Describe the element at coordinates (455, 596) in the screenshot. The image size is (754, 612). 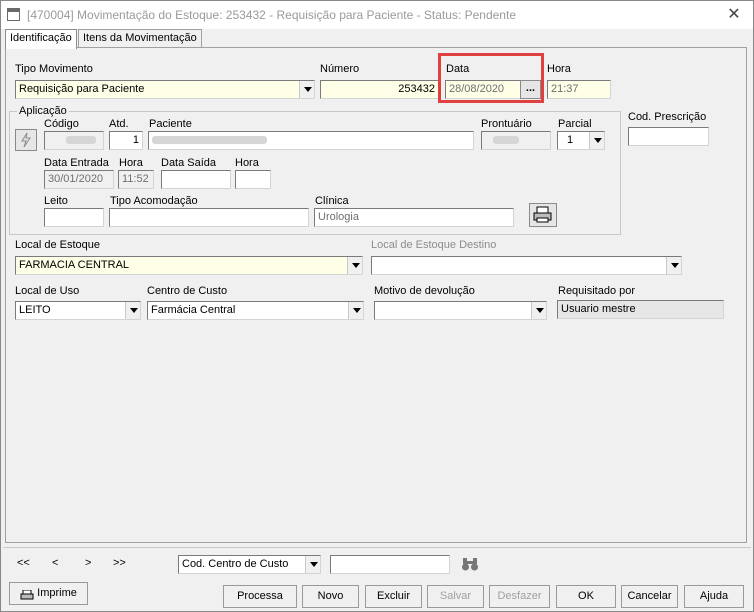
I see `salvar-button: Salvar` at that location.